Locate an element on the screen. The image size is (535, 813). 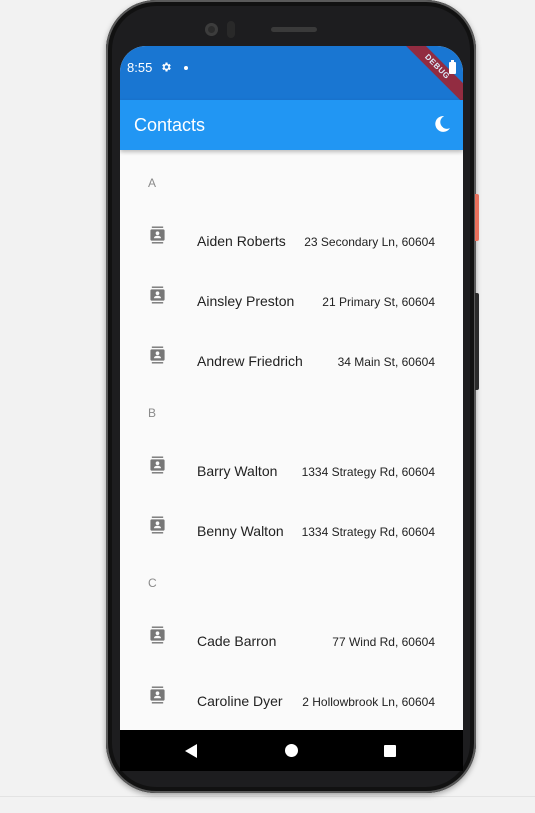
section-header: C is located at coordinates (152, 583).